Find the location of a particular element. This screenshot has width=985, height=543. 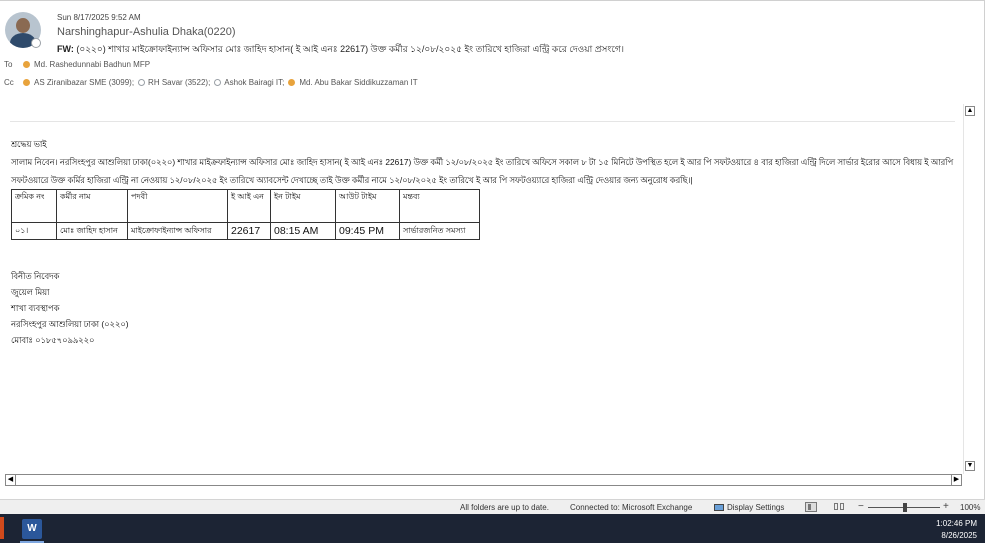

zoom-out-button: − is located at coordinates (861, 506).